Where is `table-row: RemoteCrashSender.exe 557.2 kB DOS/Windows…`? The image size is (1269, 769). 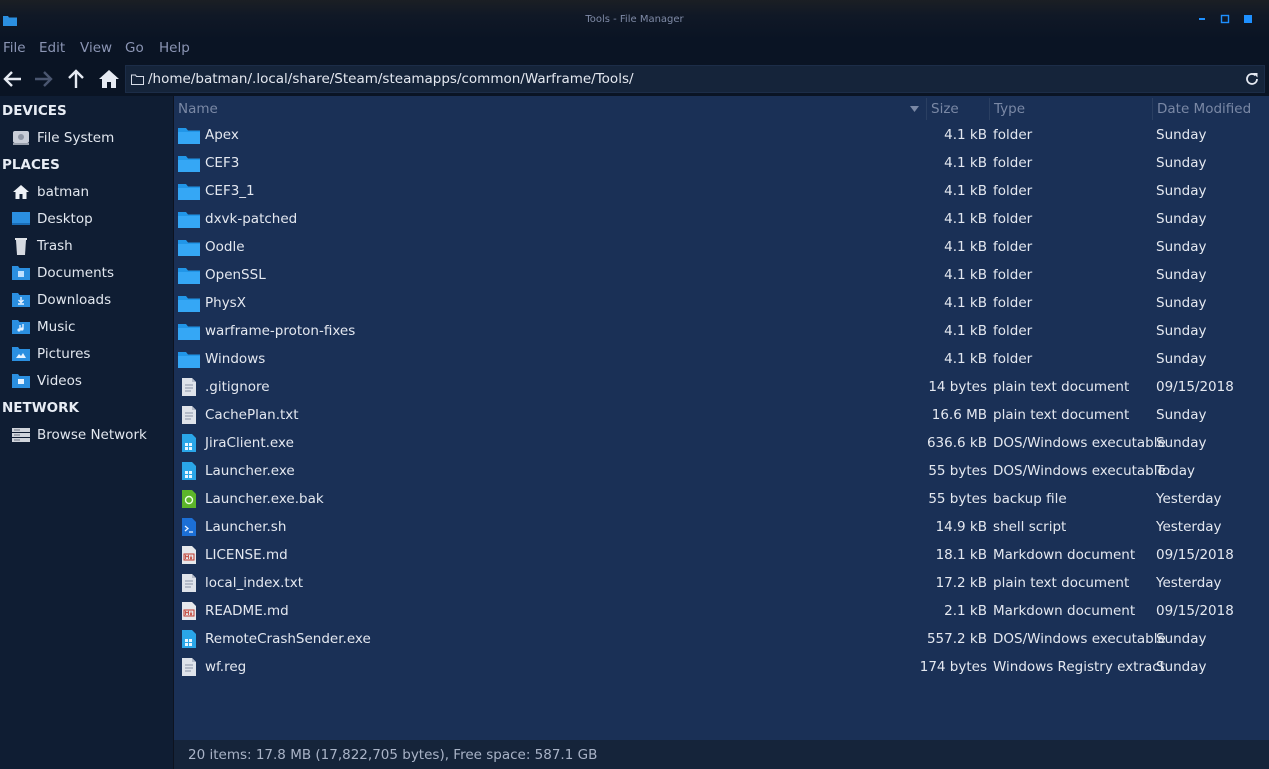 table-row: RemoteCrashSender.exe 557.2 kB DOS/Windows… is located at coordinates (721, 639).